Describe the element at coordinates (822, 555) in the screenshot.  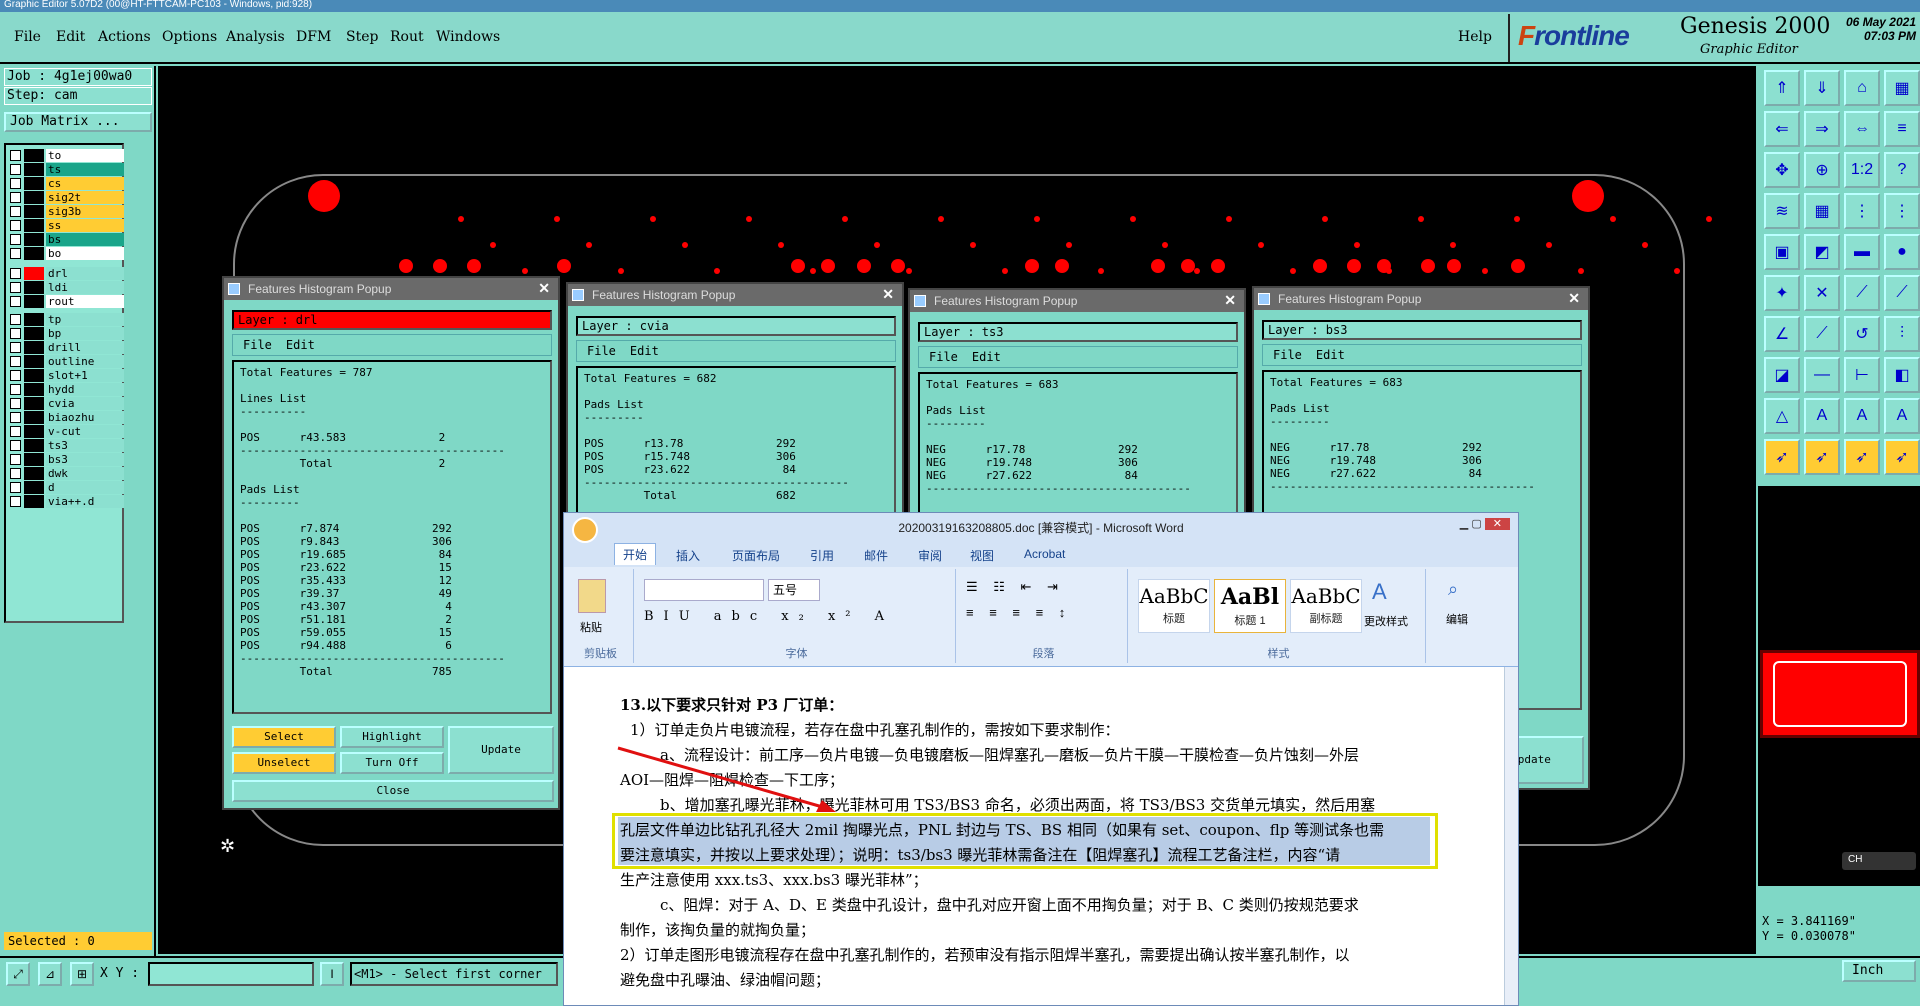
I see `tab-references: 引用` at that location.